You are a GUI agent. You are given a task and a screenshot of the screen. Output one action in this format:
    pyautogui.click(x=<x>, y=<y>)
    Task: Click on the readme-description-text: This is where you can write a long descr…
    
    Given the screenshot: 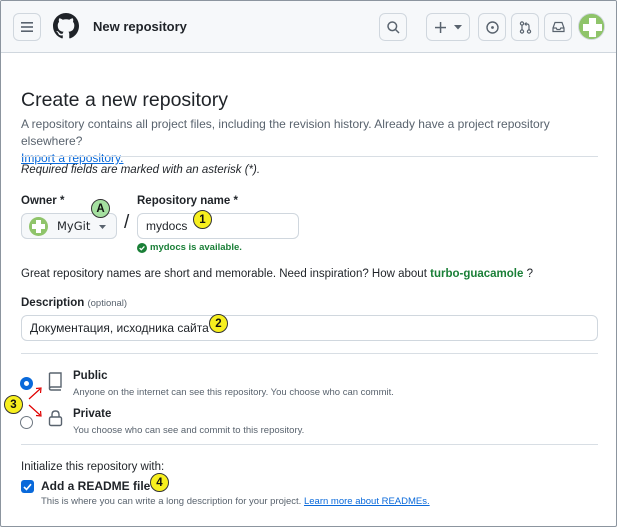 What is the action you would take?
    pyautogui.click(x=171, y=501)
    